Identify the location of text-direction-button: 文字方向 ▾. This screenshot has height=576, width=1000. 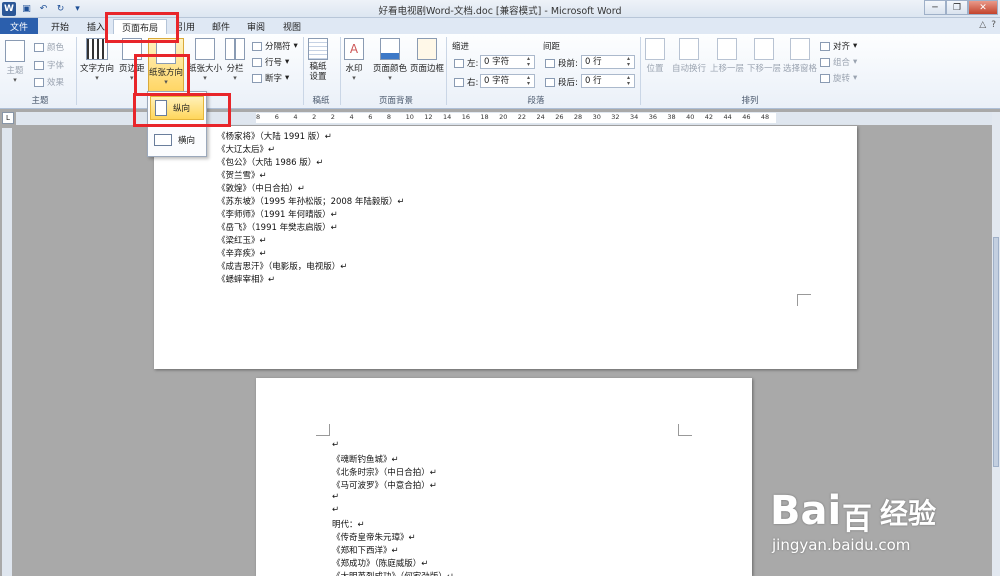
(97, 60).